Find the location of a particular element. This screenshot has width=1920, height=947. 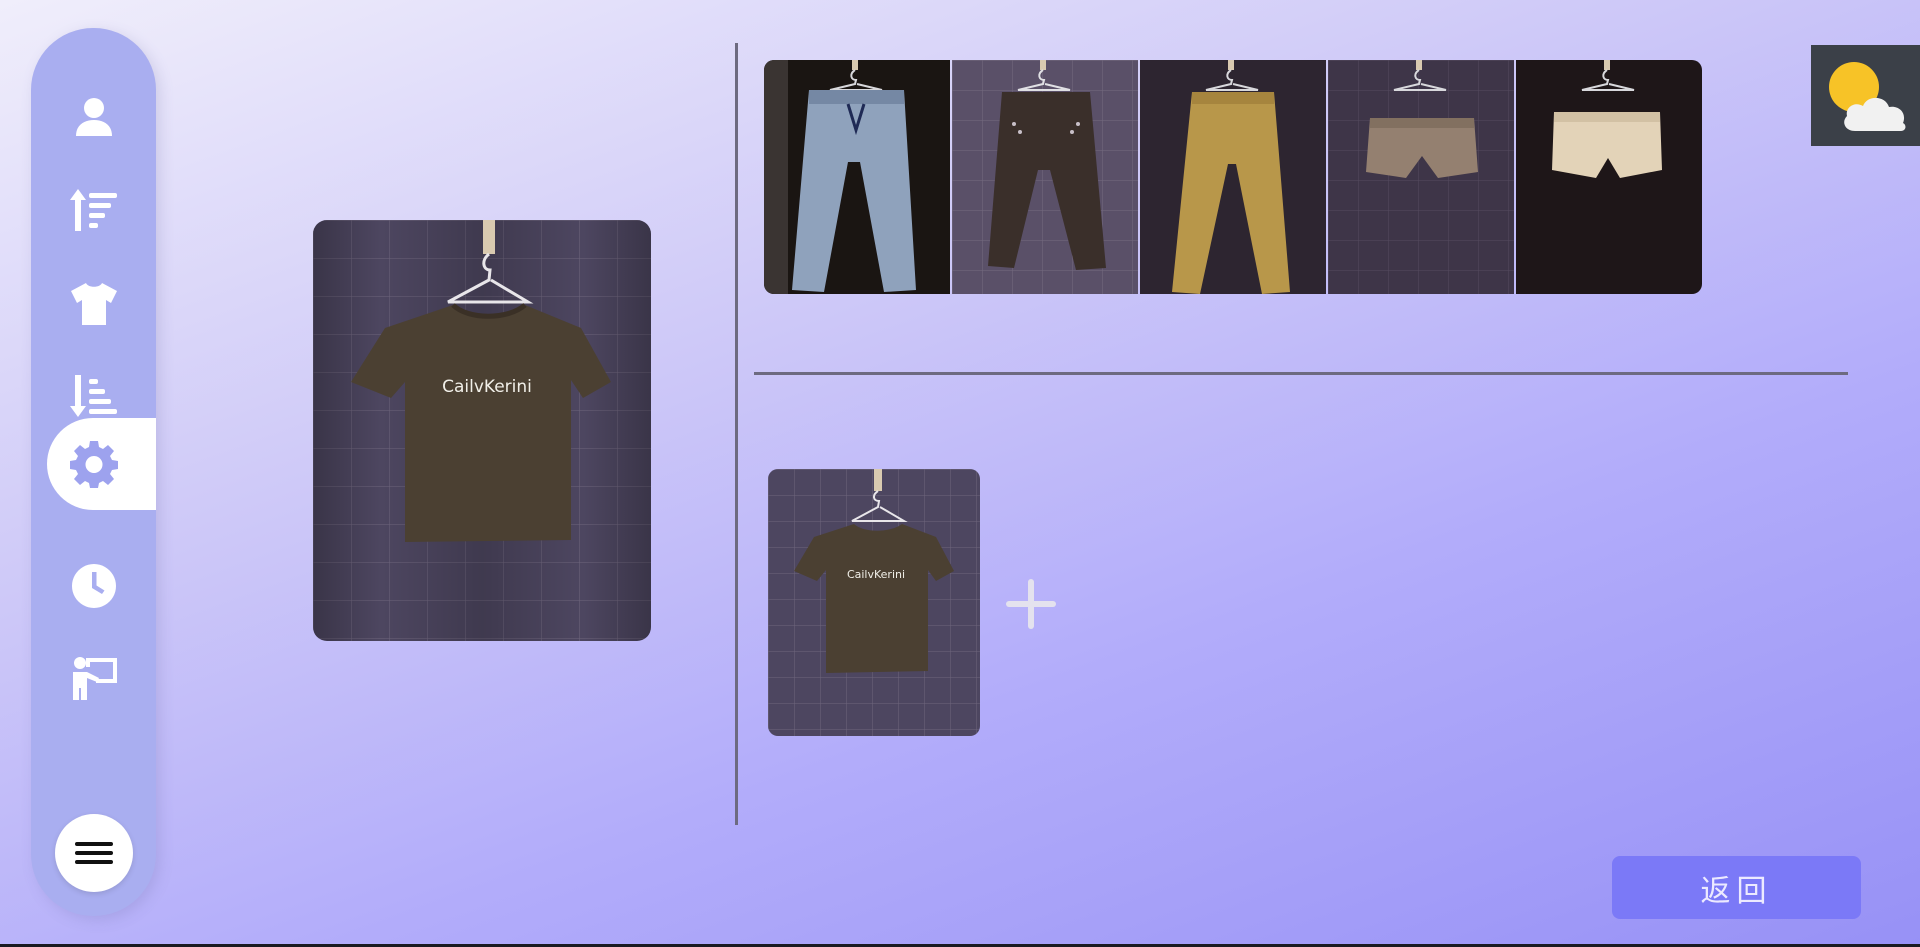

user-icon is located at coordinates (93, 117).